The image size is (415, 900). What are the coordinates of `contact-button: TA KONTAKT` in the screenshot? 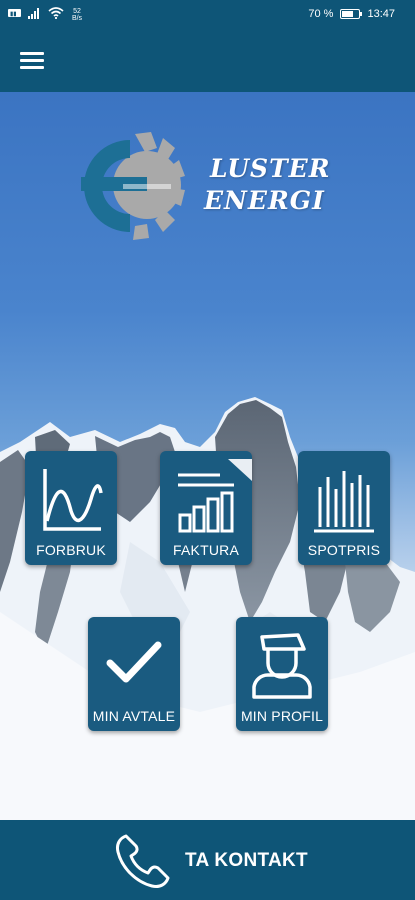 It's located at (207, 860).